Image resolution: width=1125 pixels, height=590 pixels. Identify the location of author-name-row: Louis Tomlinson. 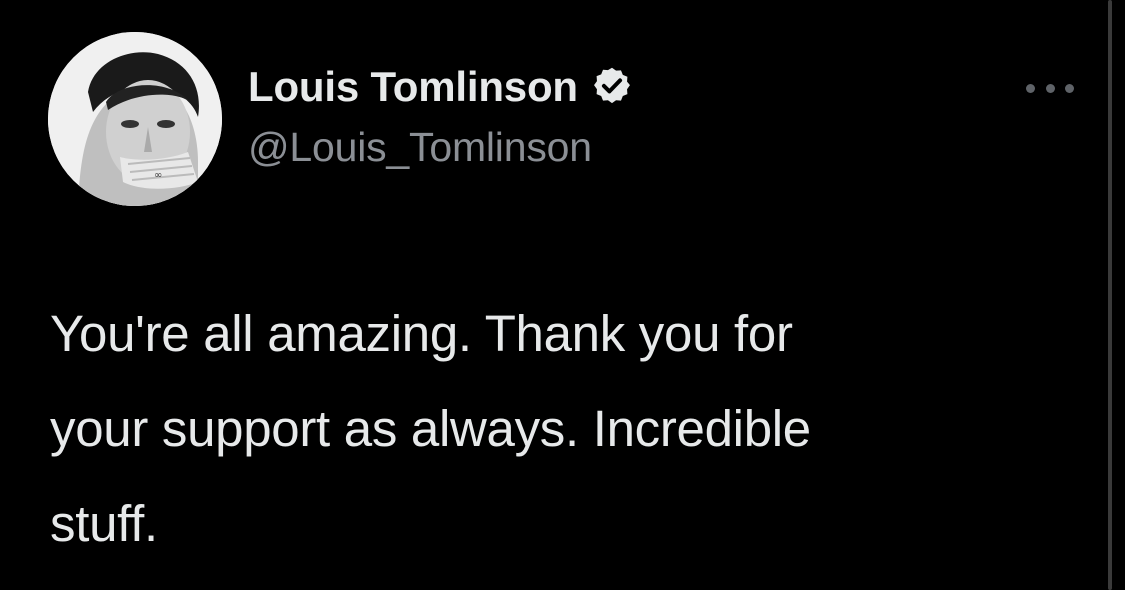
(441, 87).